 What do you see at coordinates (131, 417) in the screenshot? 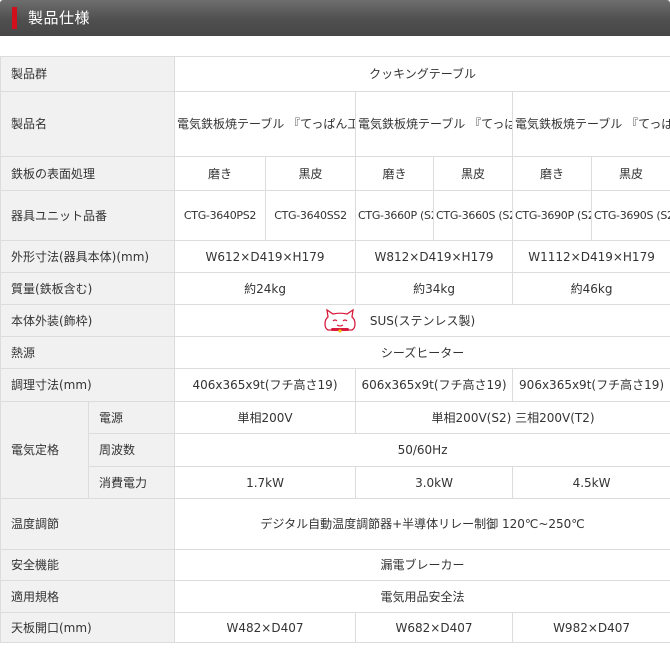
I see `label-power-src: 電源` at bounding box center [131, 417].